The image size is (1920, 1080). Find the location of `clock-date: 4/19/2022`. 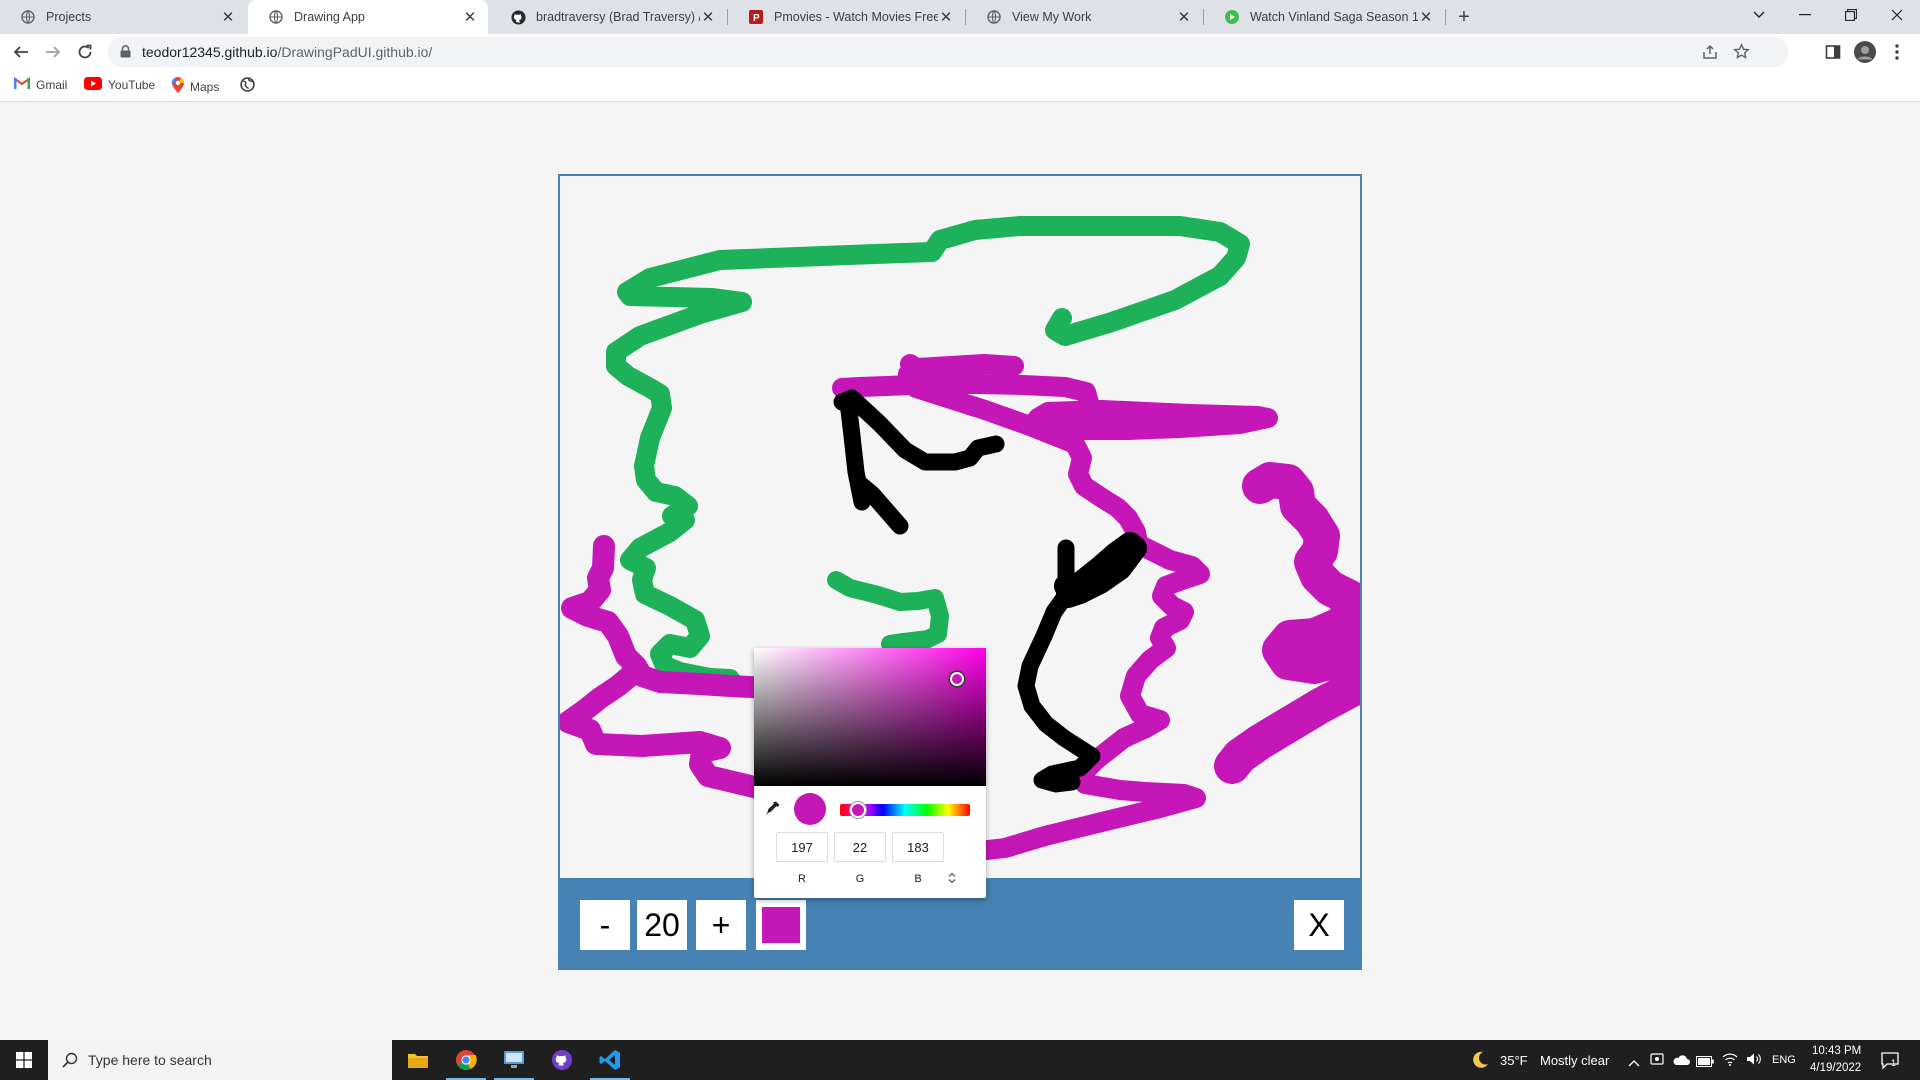

clock-date: 4/19/2022 is located at coordinates (1835, 1068).